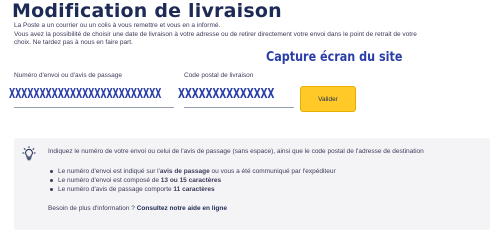 The image size is (500, 241). I want to click on tracking-number-underline, so click(94, 107).